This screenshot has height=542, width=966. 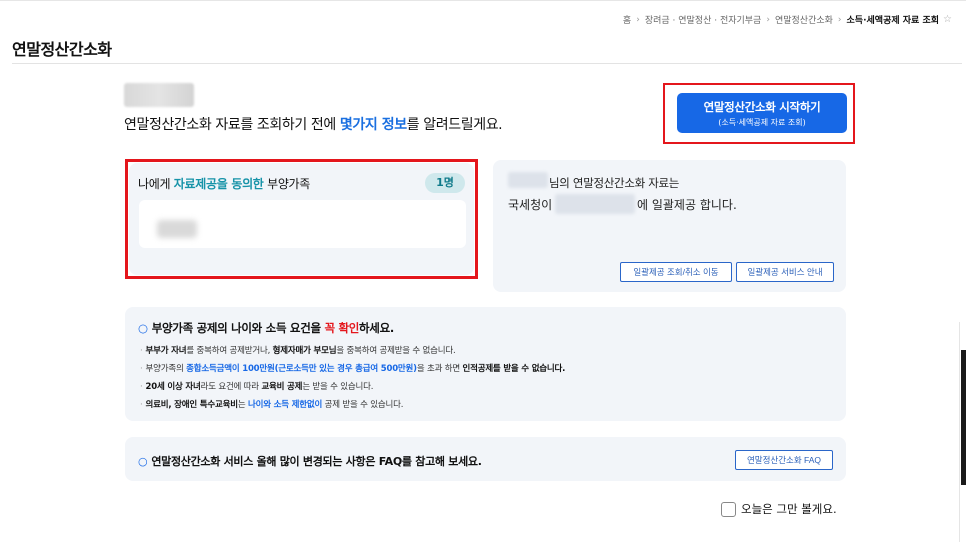 I want to click on req-blue: 종합소득금액이 100만원(근로소득만 있는 경우 총급여 500만원), so click(x=301, y=369).